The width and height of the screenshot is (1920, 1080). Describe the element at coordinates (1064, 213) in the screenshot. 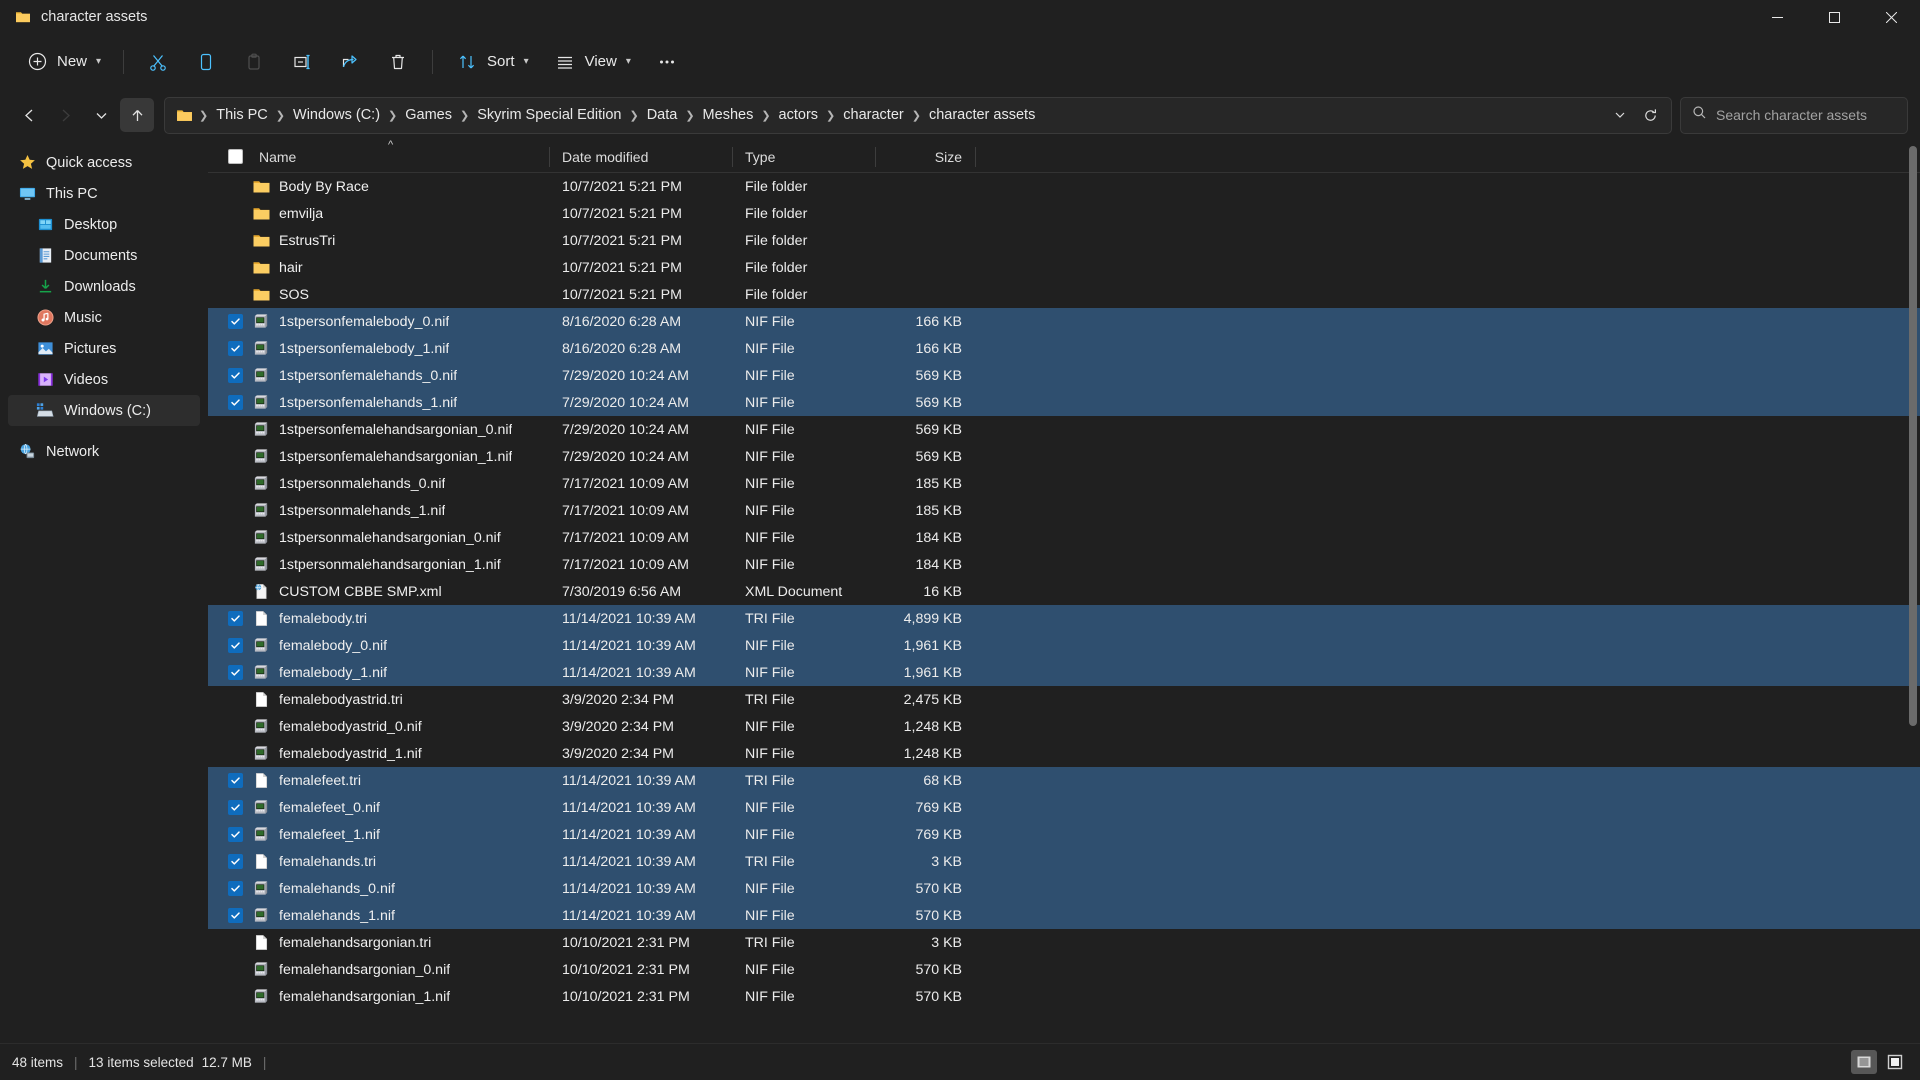

I see `table-row: emvilja 10/7/2021 5:21 PM File folder` at that location.